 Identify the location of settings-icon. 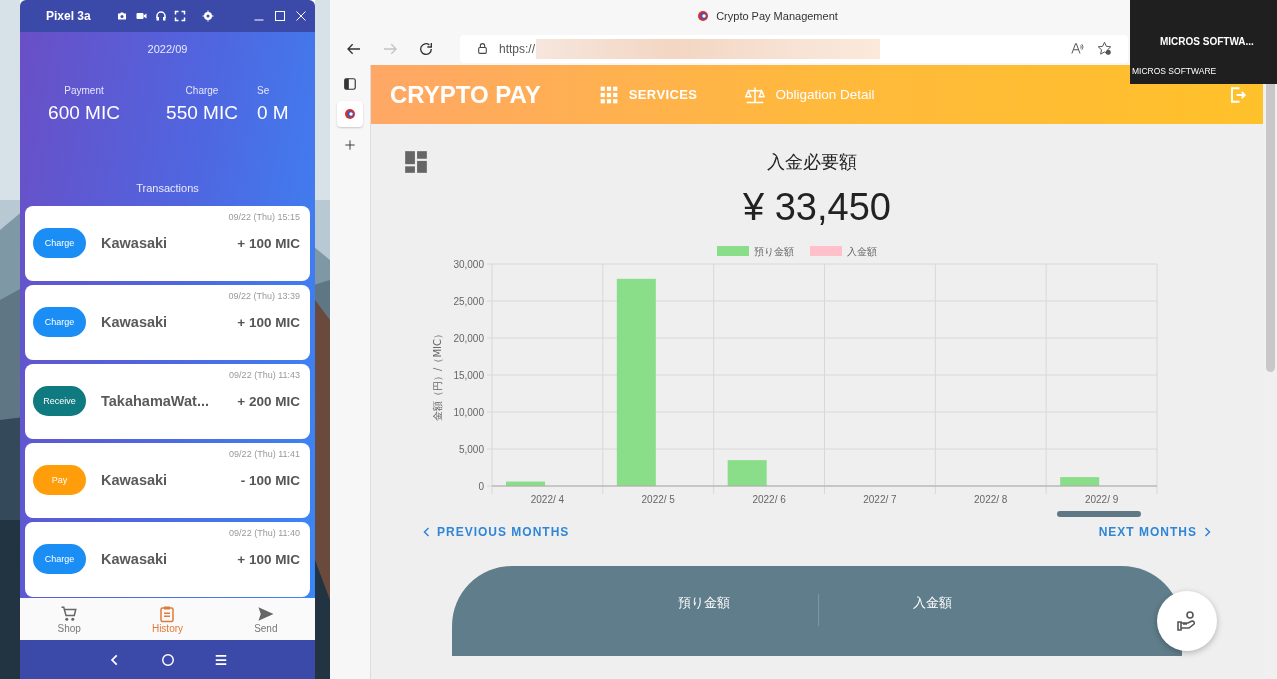
(208, 16).